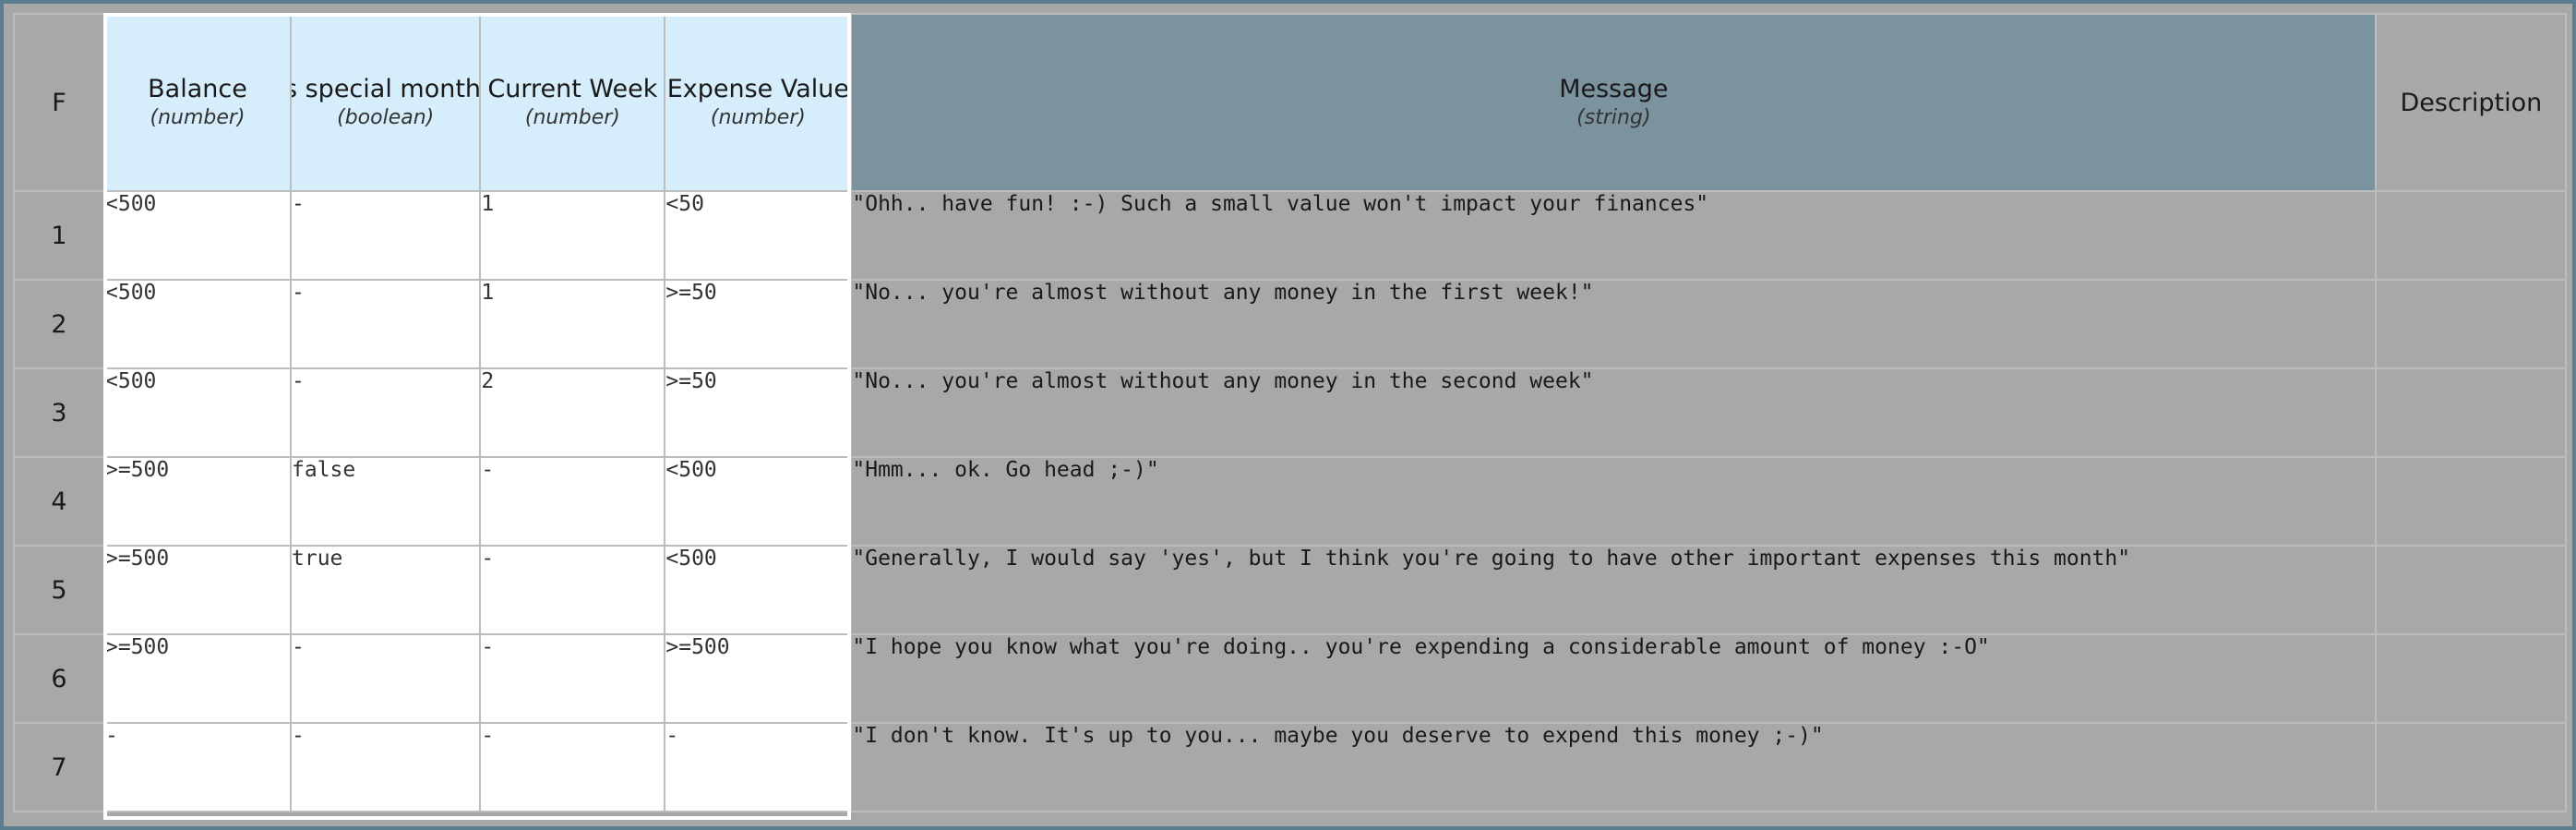 The image size is (2576, 830). I want to click on balance-cell: -, so click(198, 767).